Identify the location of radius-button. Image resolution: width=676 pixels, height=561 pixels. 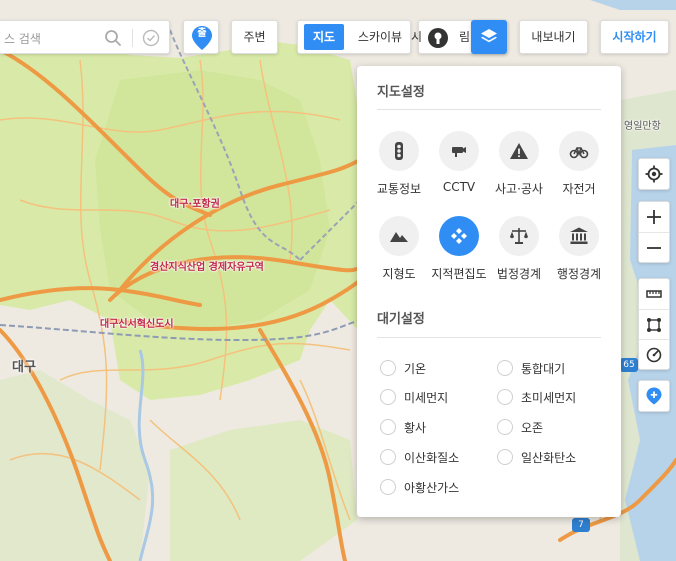
(654, 354).